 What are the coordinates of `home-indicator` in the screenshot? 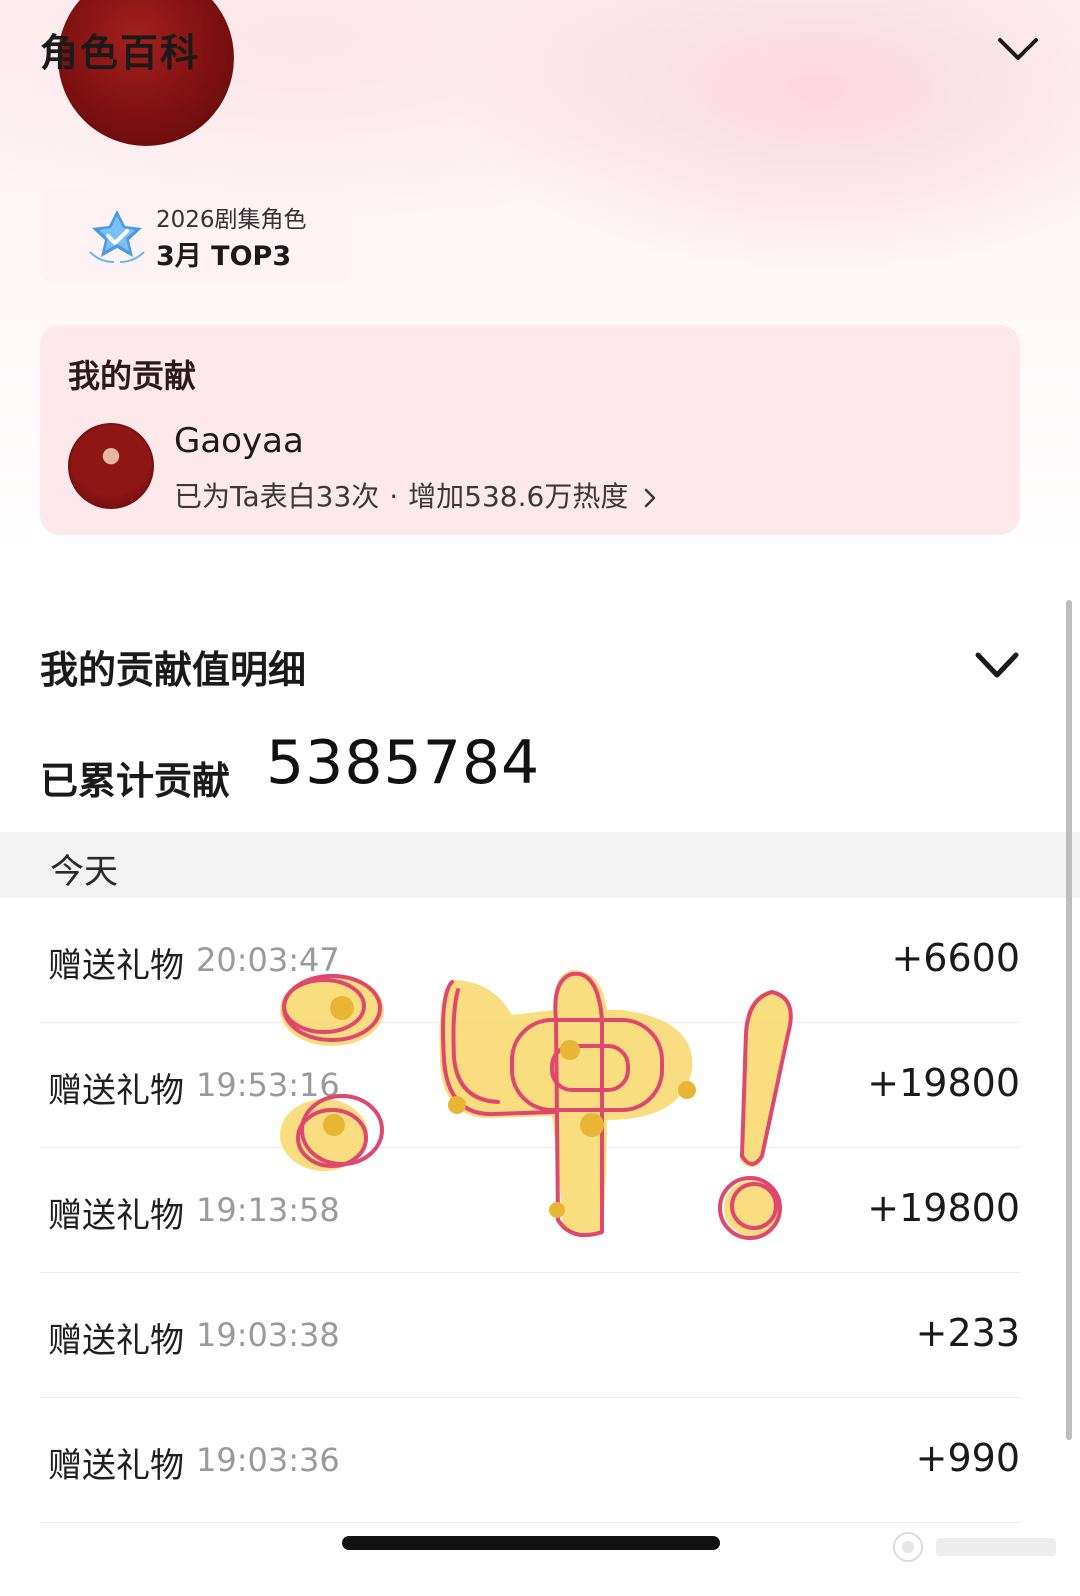 It's located at (531, 1543).